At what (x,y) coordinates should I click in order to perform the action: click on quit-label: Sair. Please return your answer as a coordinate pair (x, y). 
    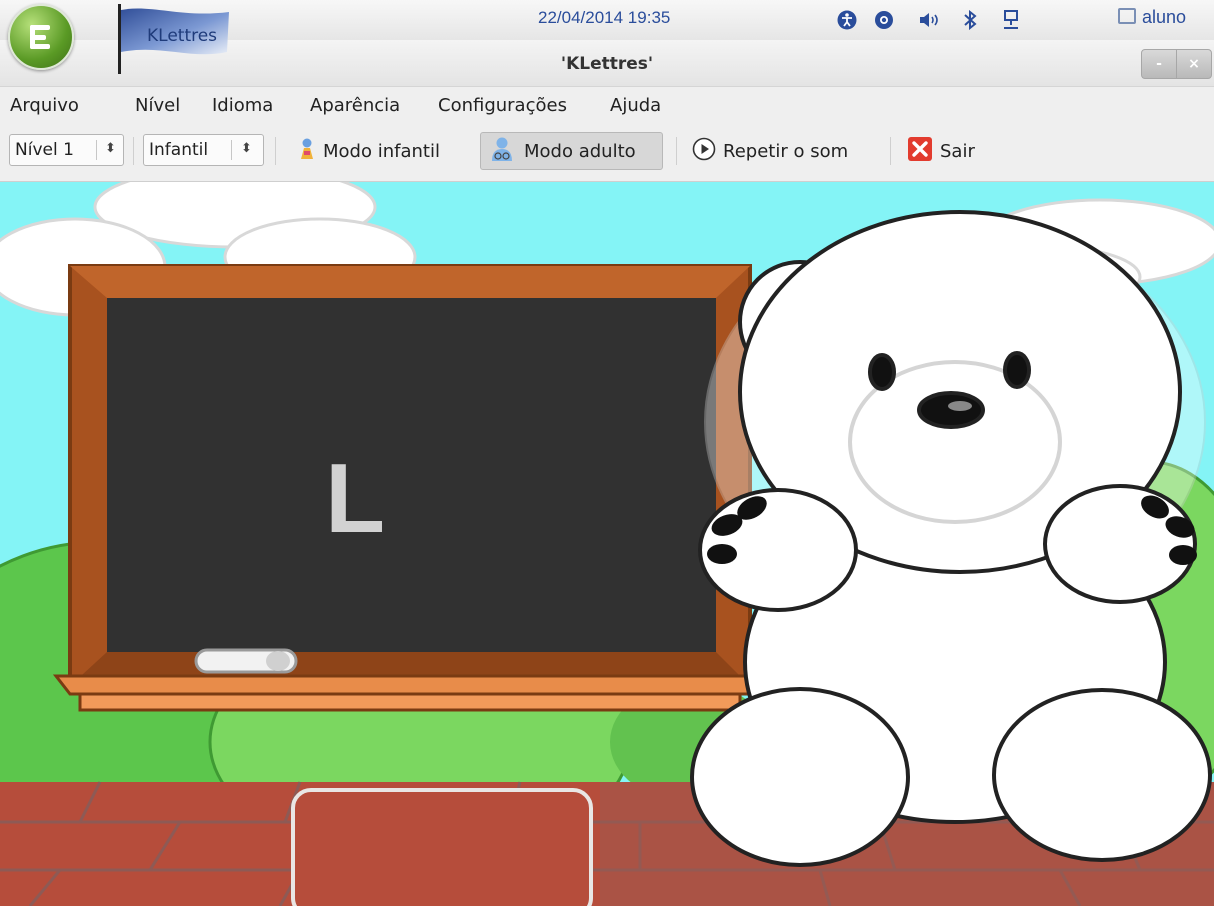
    Looking at the image, I should click on (957, 151).